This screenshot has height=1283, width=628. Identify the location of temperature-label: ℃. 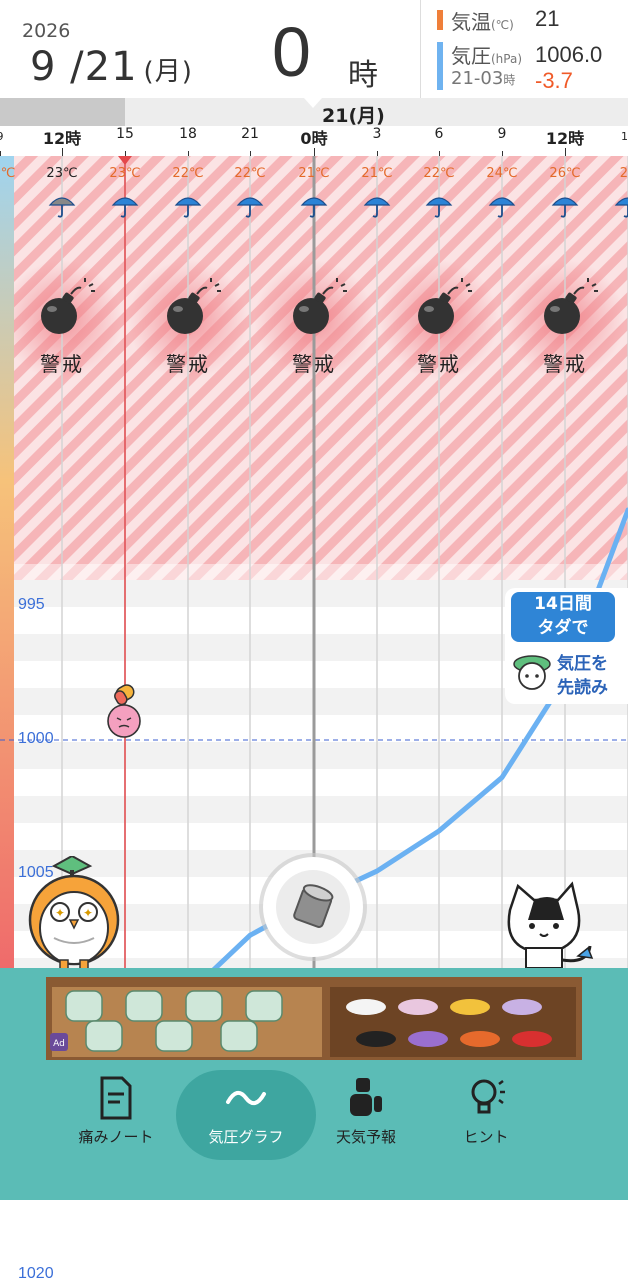
(8, 173).